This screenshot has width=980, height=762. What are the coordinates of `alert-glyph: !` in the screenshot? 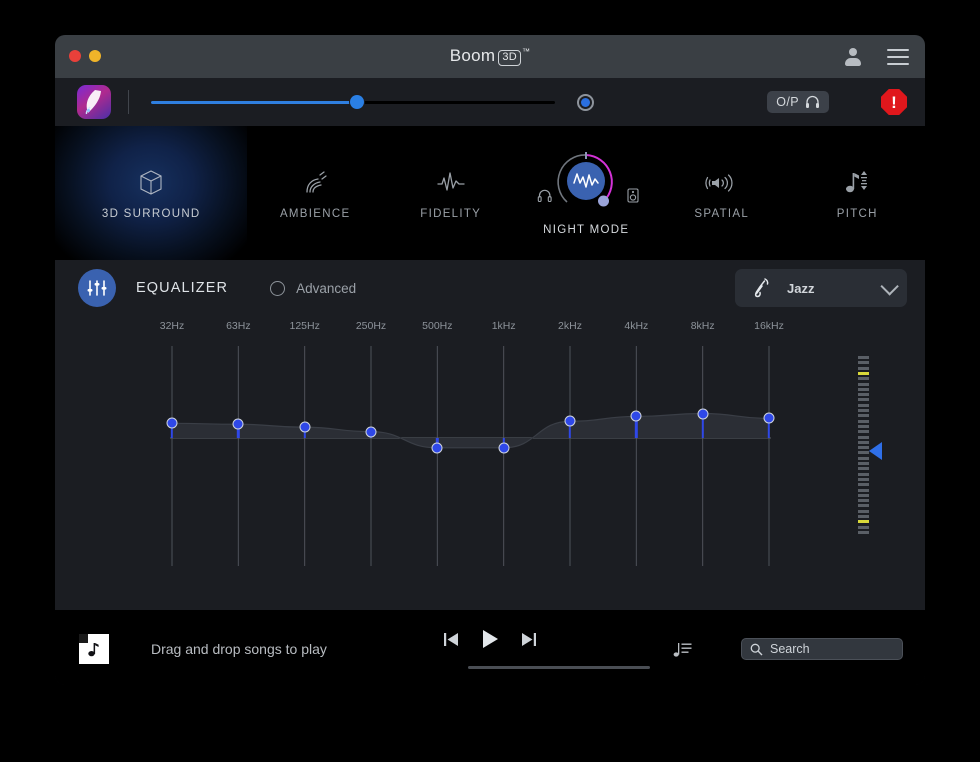 It's located at (894, 102).